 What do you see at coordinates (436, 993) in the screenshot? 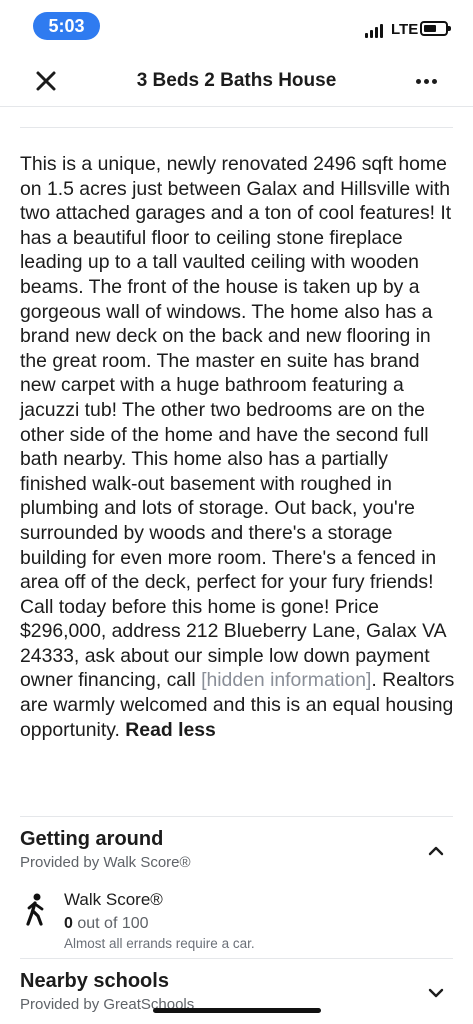
I see `chevron-down-icon` at bounding box center [436, 993].